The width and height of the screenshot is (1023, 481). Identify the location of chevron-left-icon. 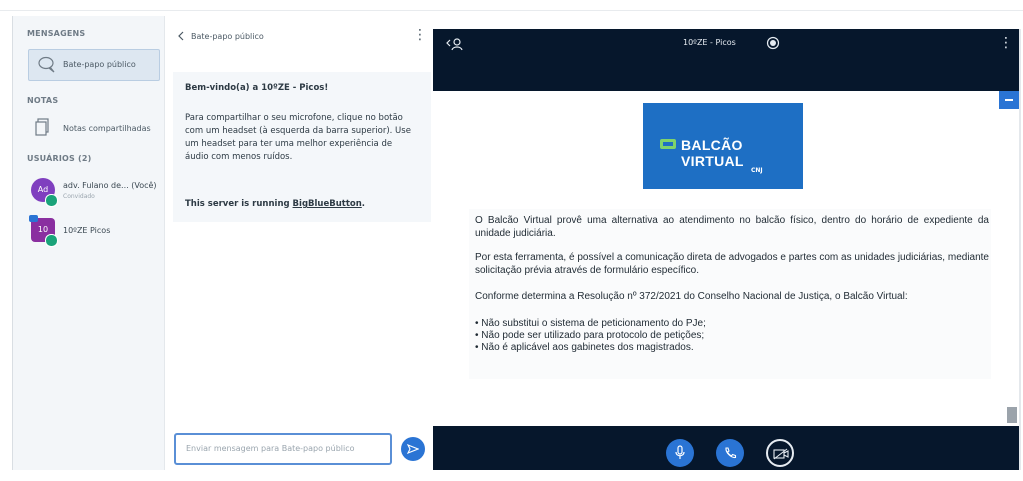
(181, 36).